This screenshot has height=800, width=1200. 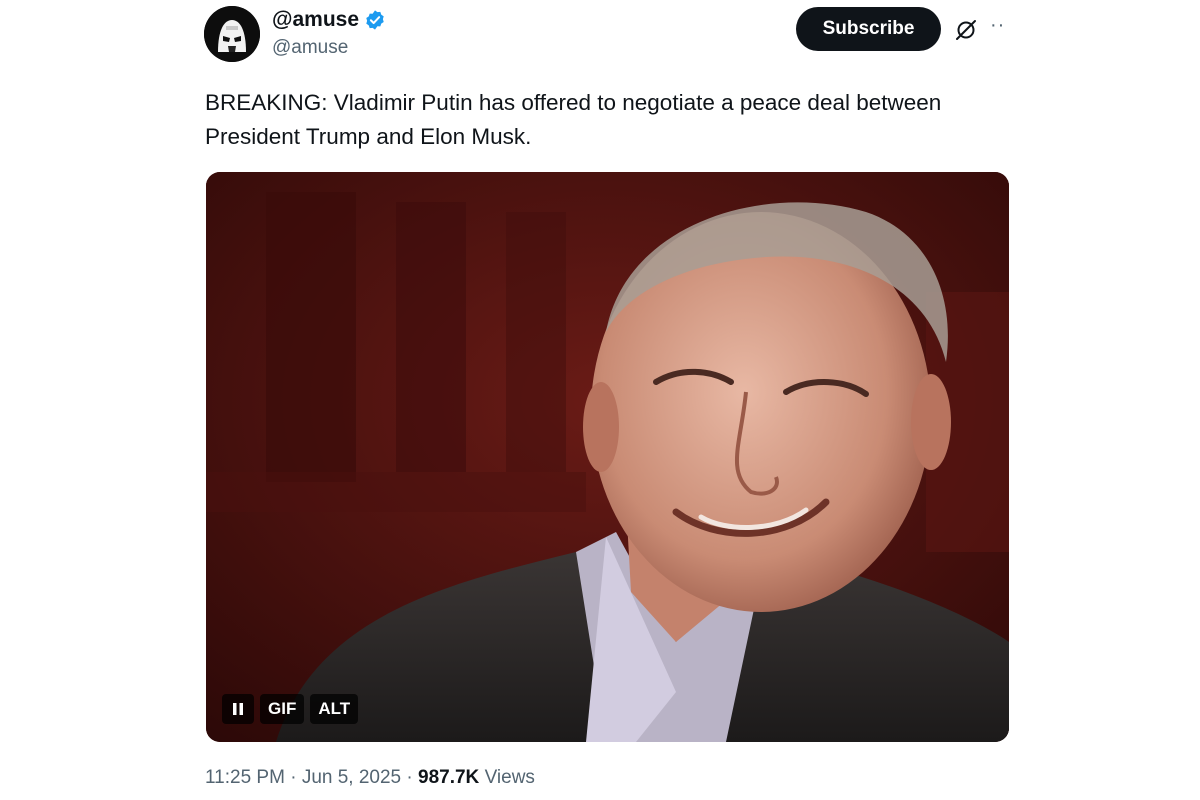 I want to click on alt-text-button: ALT, so click(x=334, y=709).